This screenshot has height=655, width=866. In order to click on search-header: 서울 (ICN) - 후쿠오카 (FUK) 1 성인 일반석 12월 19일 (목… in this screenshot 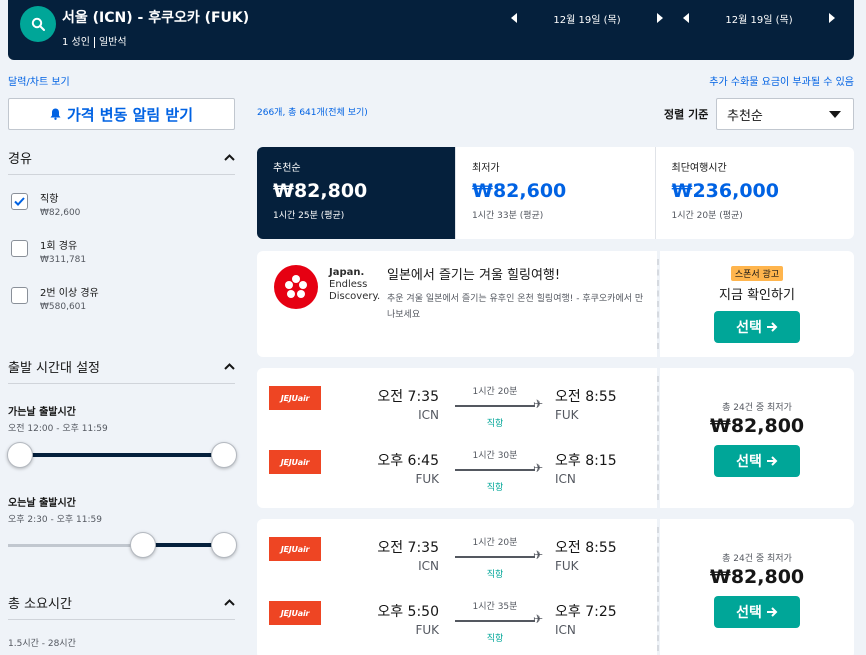, I will do `click(431, 30)`.